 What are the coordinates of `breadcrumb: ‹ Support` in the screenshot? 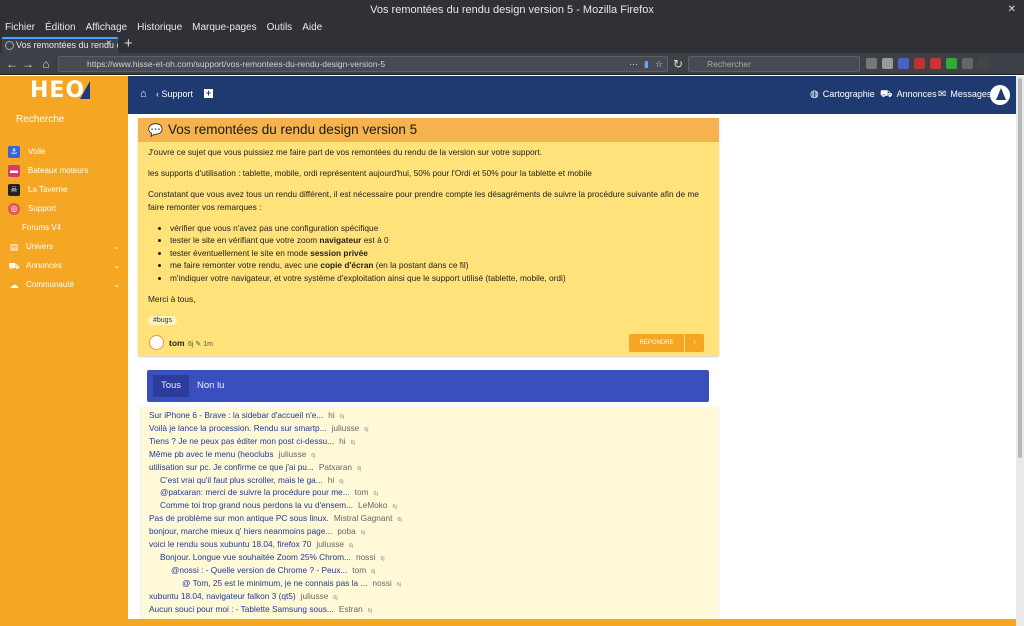 It's located at (174, 94).